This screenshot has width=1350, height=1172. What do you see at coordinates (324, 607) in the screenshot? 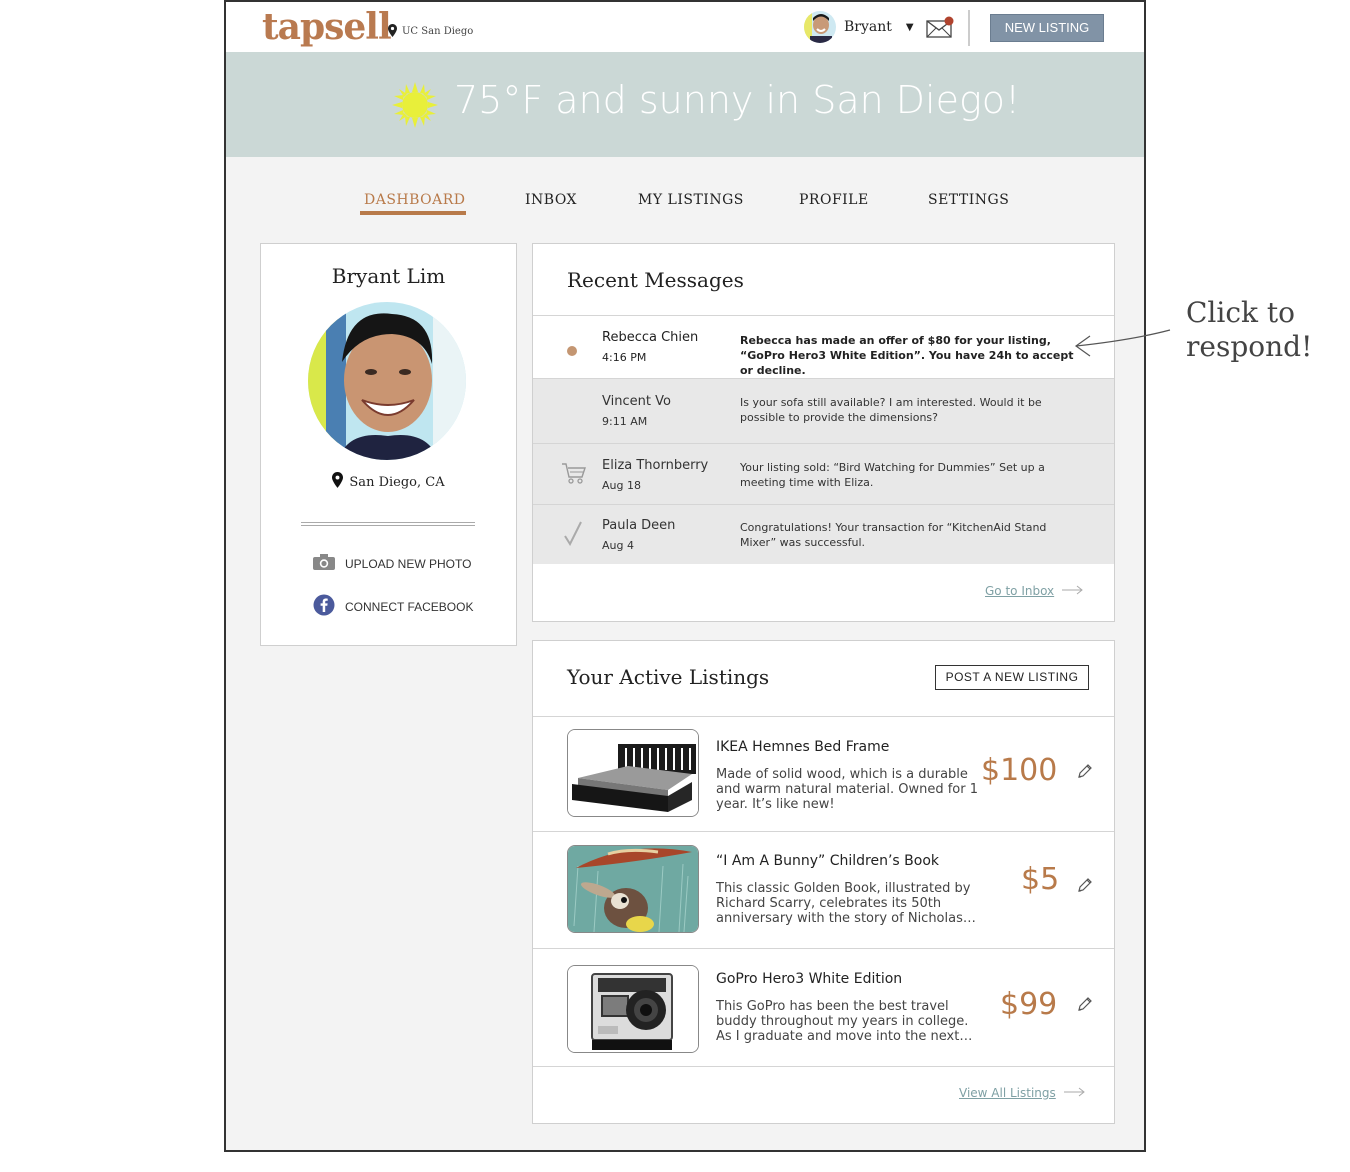
I see `facebook-icon` at bounding box center [324, 607].